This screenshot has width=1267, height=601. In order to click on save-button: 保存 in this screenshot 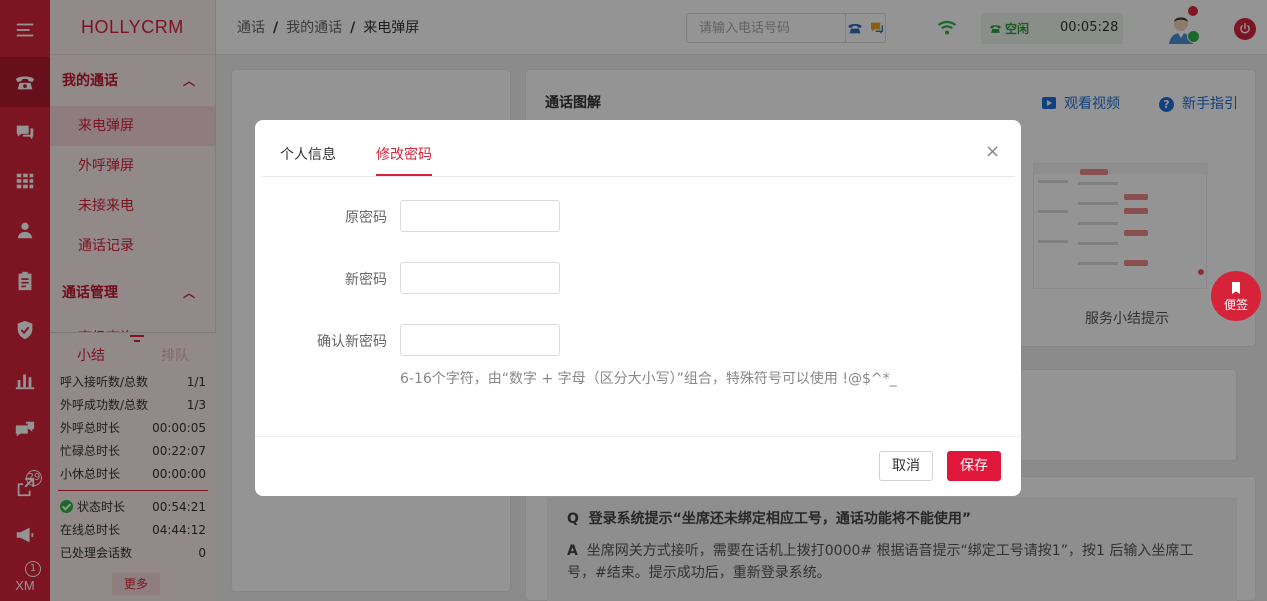, I will do `click(974, 466)`.